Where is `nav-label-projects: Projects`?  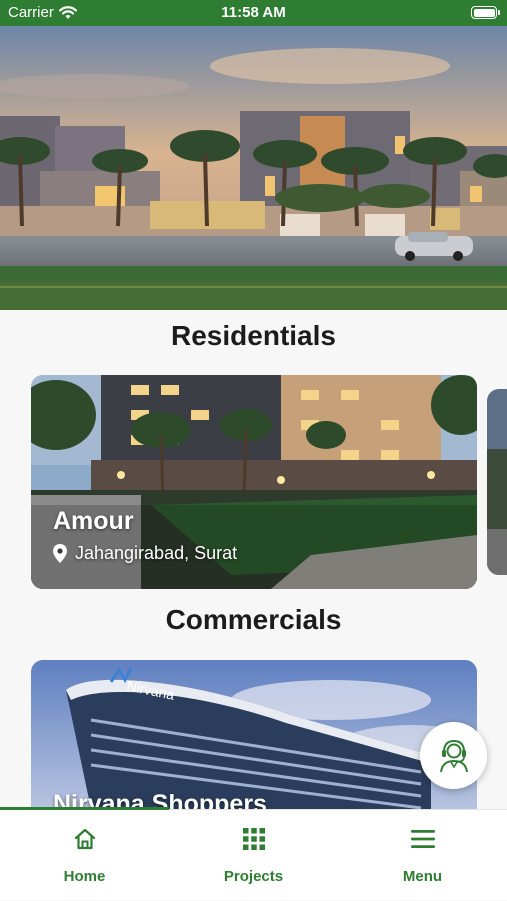 nav-label-projects: Projects is located at coordinates (253, 876).